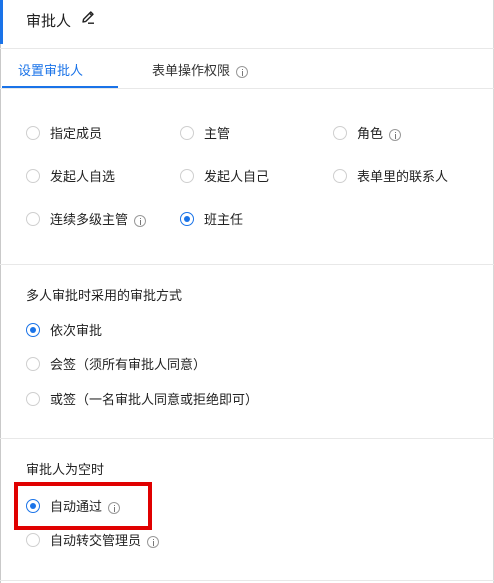  I want to click on panel-title: 审批人, so click(49, 21).